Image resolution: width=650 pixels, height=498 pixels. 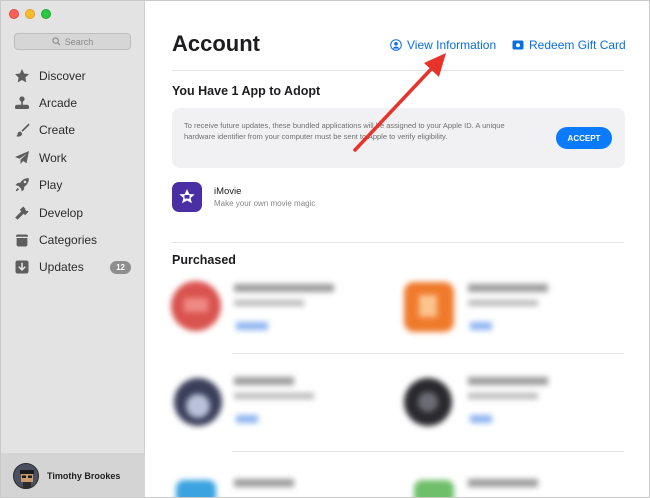 I want to click on search-icon, so click(x=56, y=41).